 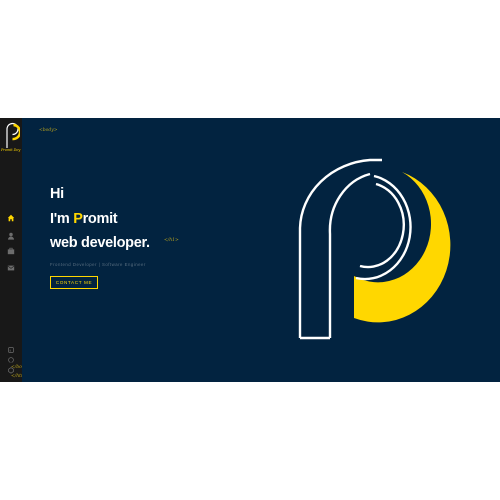 What do you see at coordinates (171, 240) in the screenshot?
I see `h1-close-tag: </h1>` at bounding box center [171, 240].